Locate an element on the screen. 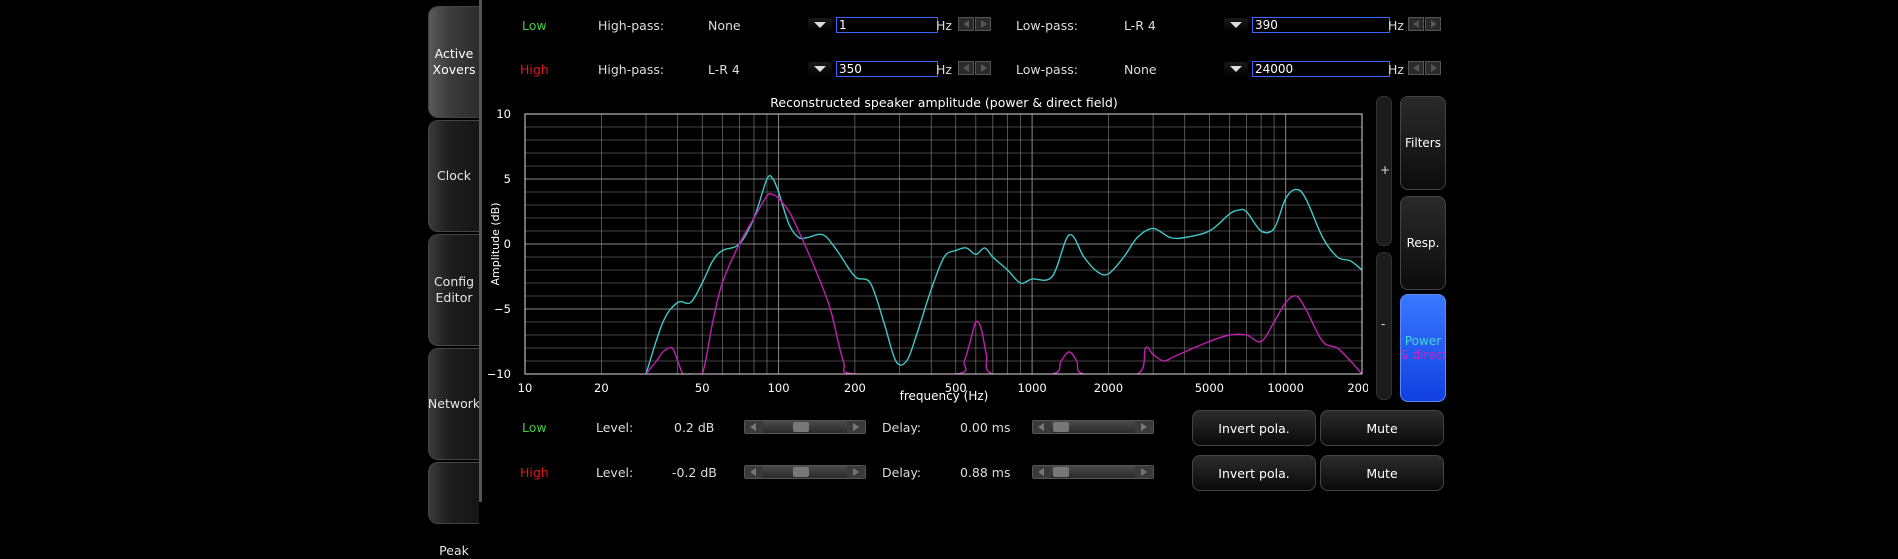 The image size is (1898, 559). highpass-frequency-input: 1 is located at coordinates (887, 25).